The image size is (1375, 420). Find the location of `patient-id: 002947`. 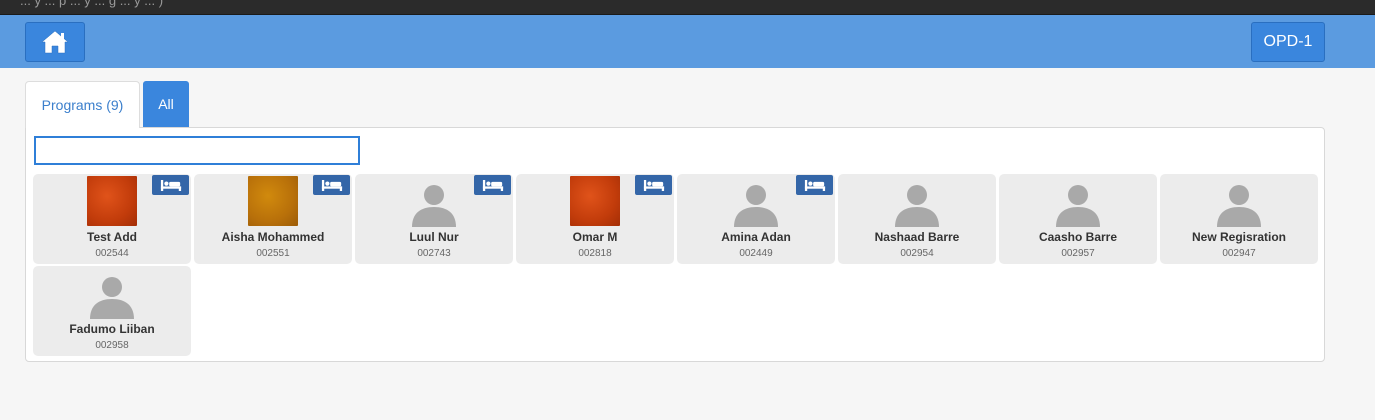

patient-id: 002947 is located at coordinates (1239, 253).